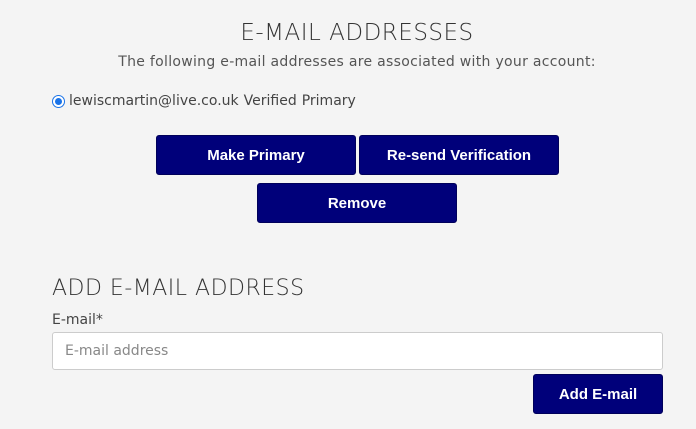 The height and width of the screenshot is (429, 696). Describe the element at coordinates (256, 155) in the screenshot. I see `make-primary-button: Make Primary` at that location.